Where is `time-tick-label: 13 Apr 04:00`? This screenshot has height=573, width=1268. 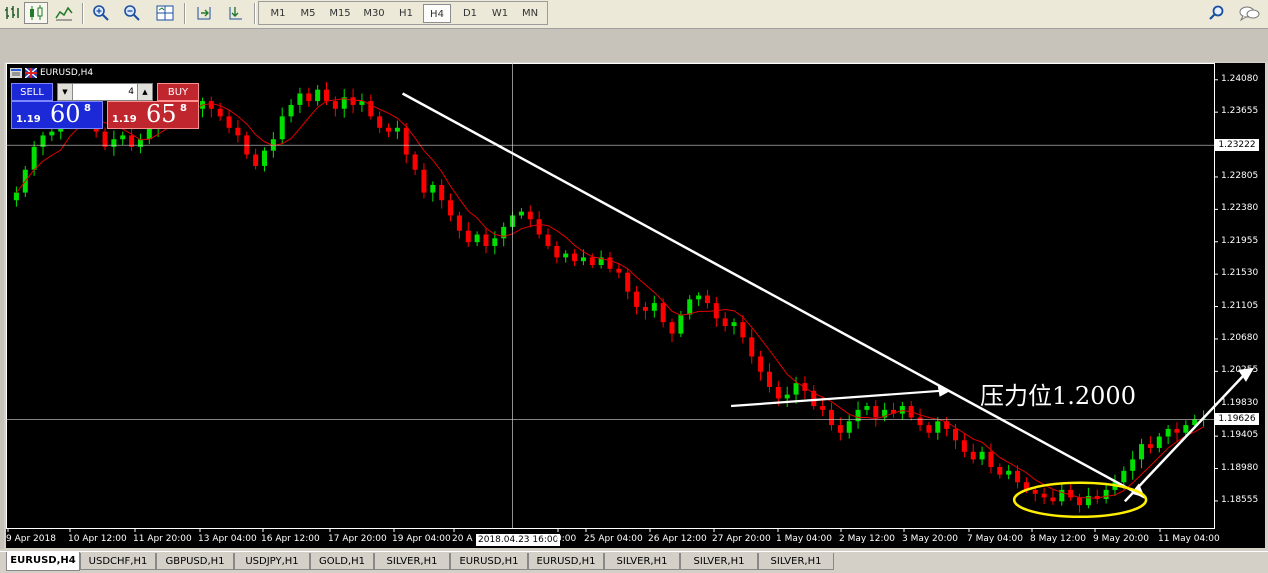 time-tick-label: 13 Apr 04:00 is located at coordinates (227, 539).